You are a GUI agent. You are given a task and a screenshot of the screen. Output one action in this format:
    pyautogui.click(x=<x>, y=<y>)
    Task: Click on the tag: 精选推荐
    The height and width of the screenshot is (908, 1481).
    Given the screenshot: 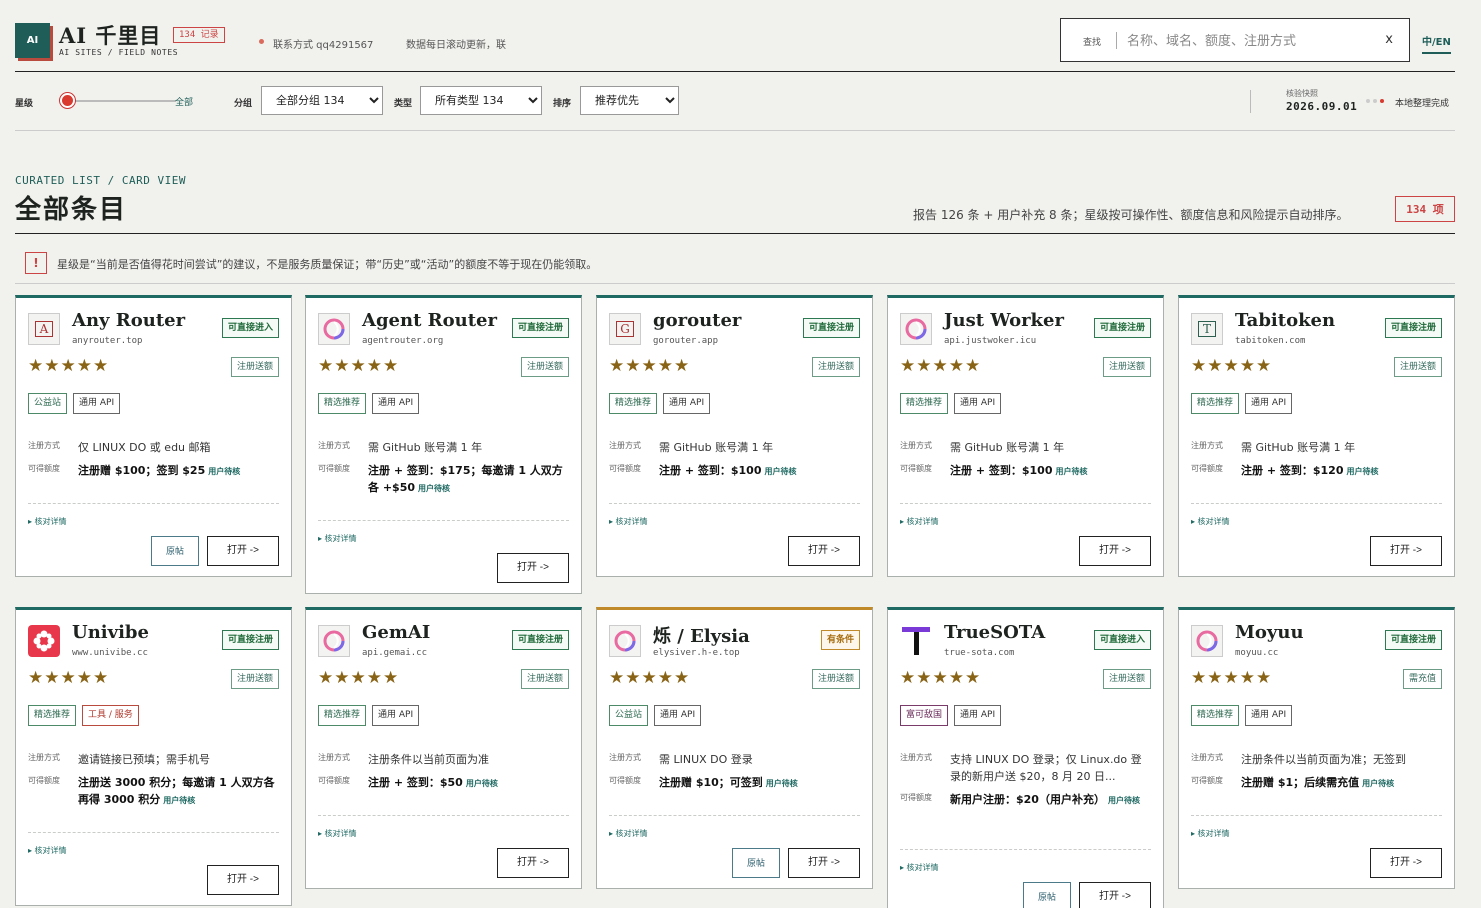 What is the action you would take?
    pyautogui.click(x=342, y=403)
    